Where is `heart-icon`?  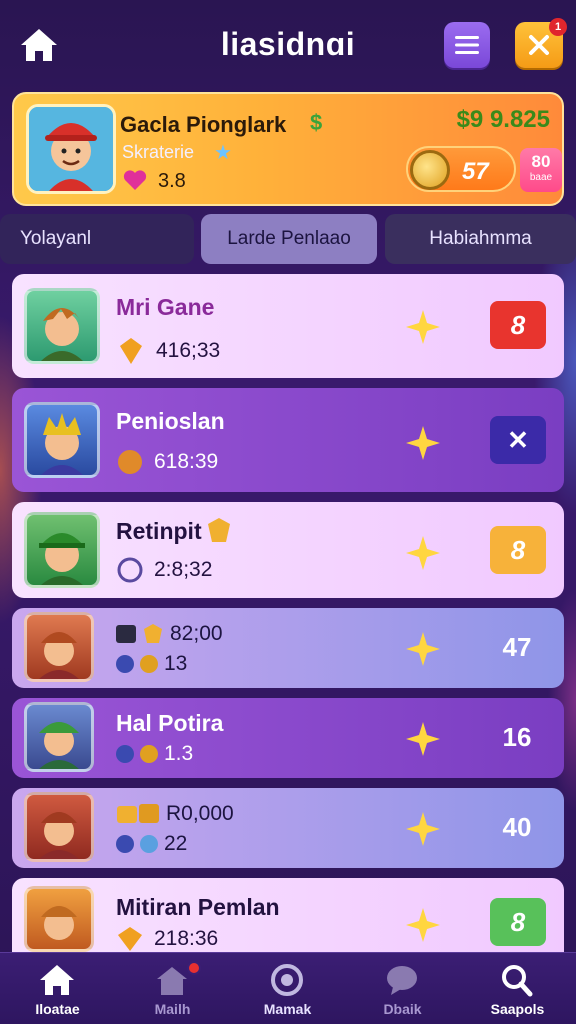
heart-icon is located at coordinates (135, 180).